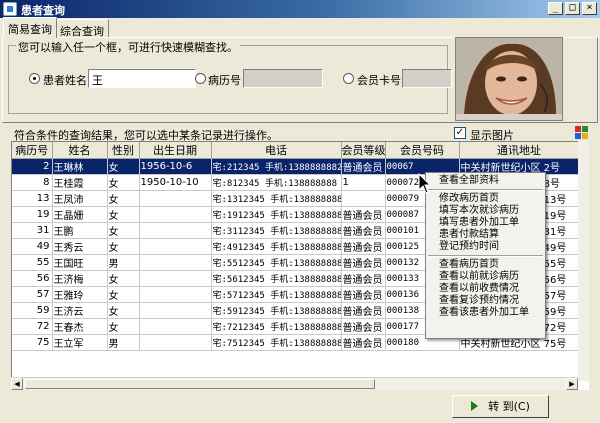 This screenshot has width=600, height=423. What do you see at coordinates (142, 78) in the screenshot?
I see `patient-name-input: 王` at bounding box center [142, 78].